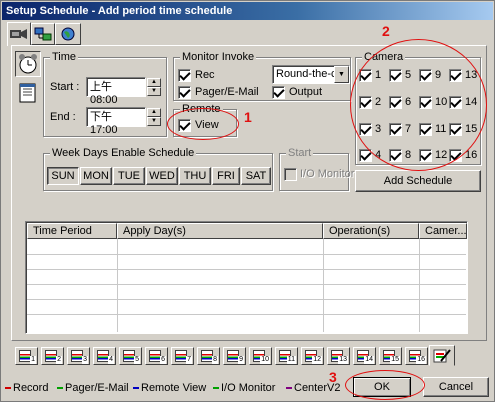  I want to click on camera-9-label: 9, so click(438, 75).